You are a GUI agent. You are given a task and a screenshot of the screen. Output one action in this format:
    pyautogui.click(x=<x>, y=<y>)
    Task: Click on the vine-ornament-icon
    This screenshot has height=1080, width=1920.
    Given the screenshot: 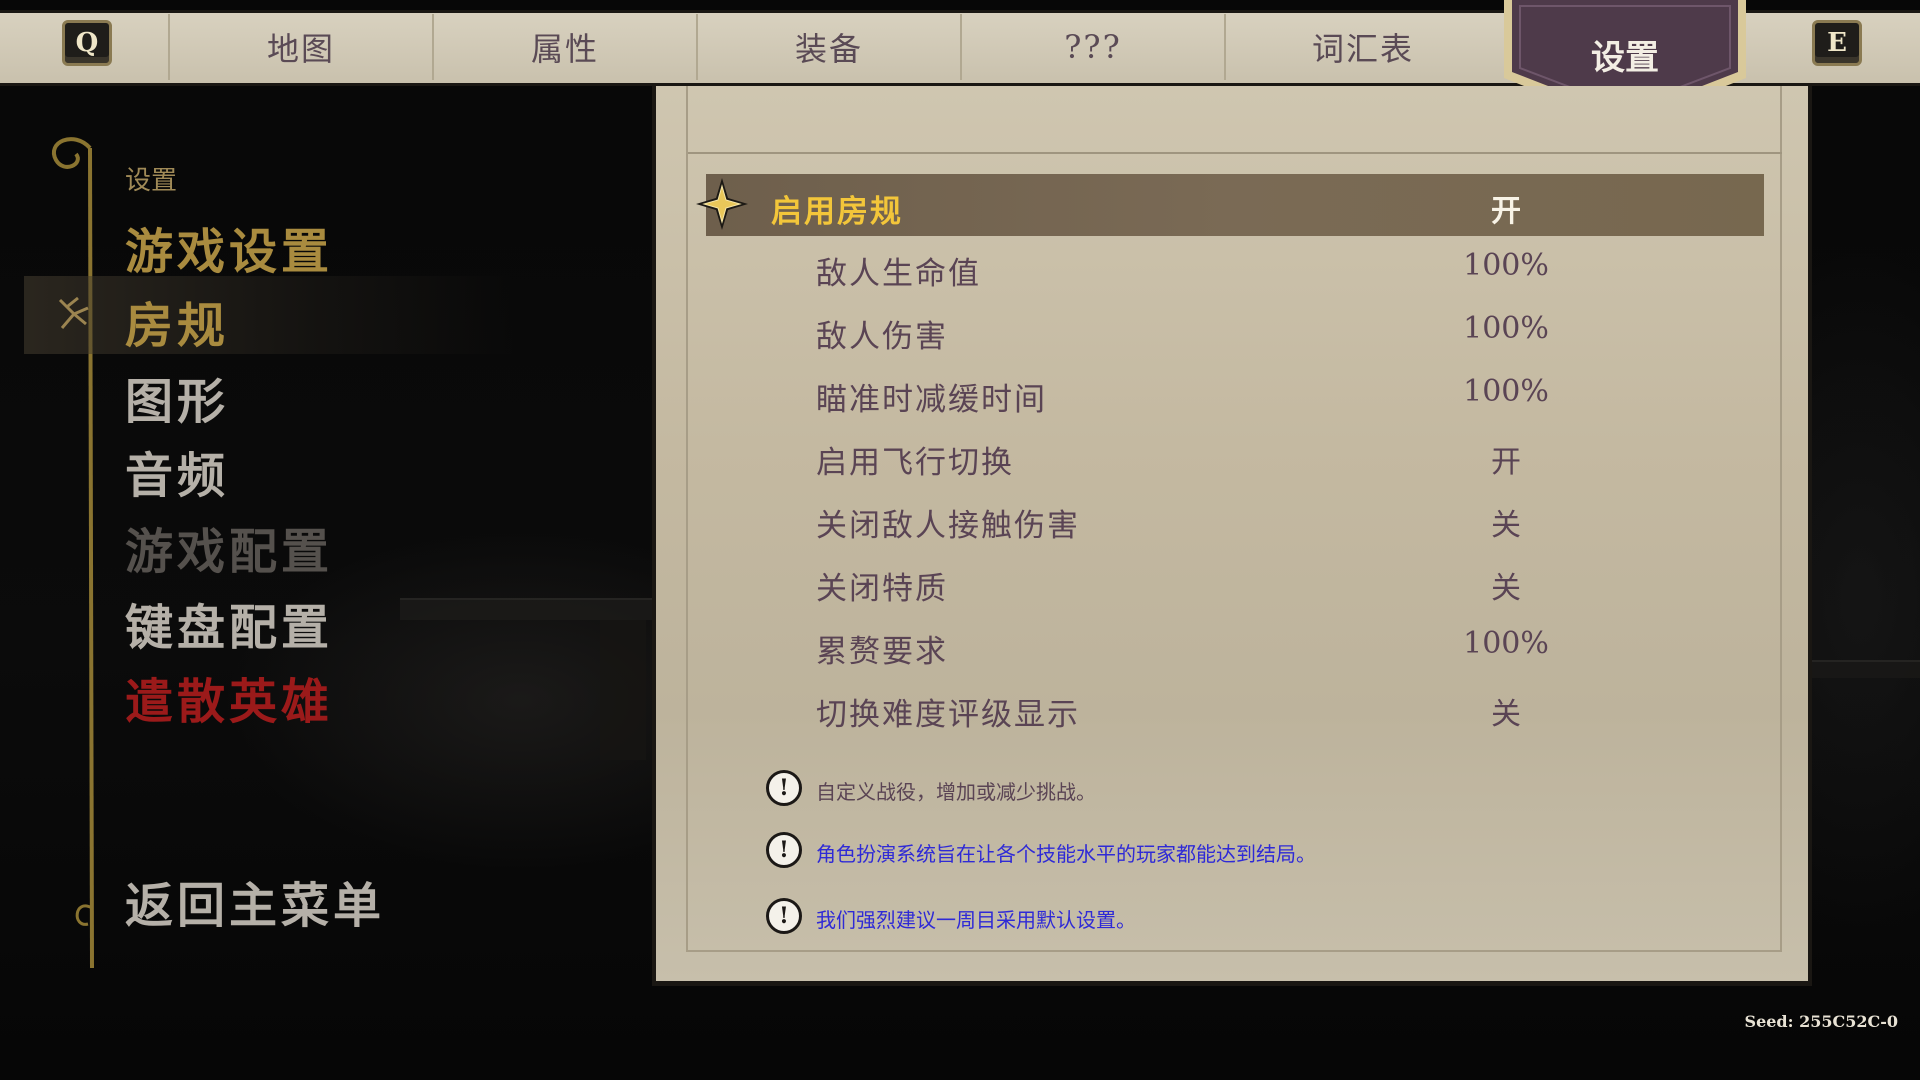 What is the action you would take?
    pyautogui.click(x=73, y=553)
    